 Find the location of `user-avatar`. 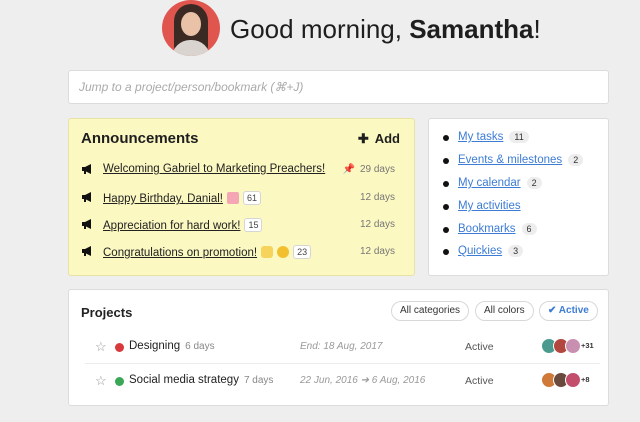

user-avatar is located at coordinates (191, 28).